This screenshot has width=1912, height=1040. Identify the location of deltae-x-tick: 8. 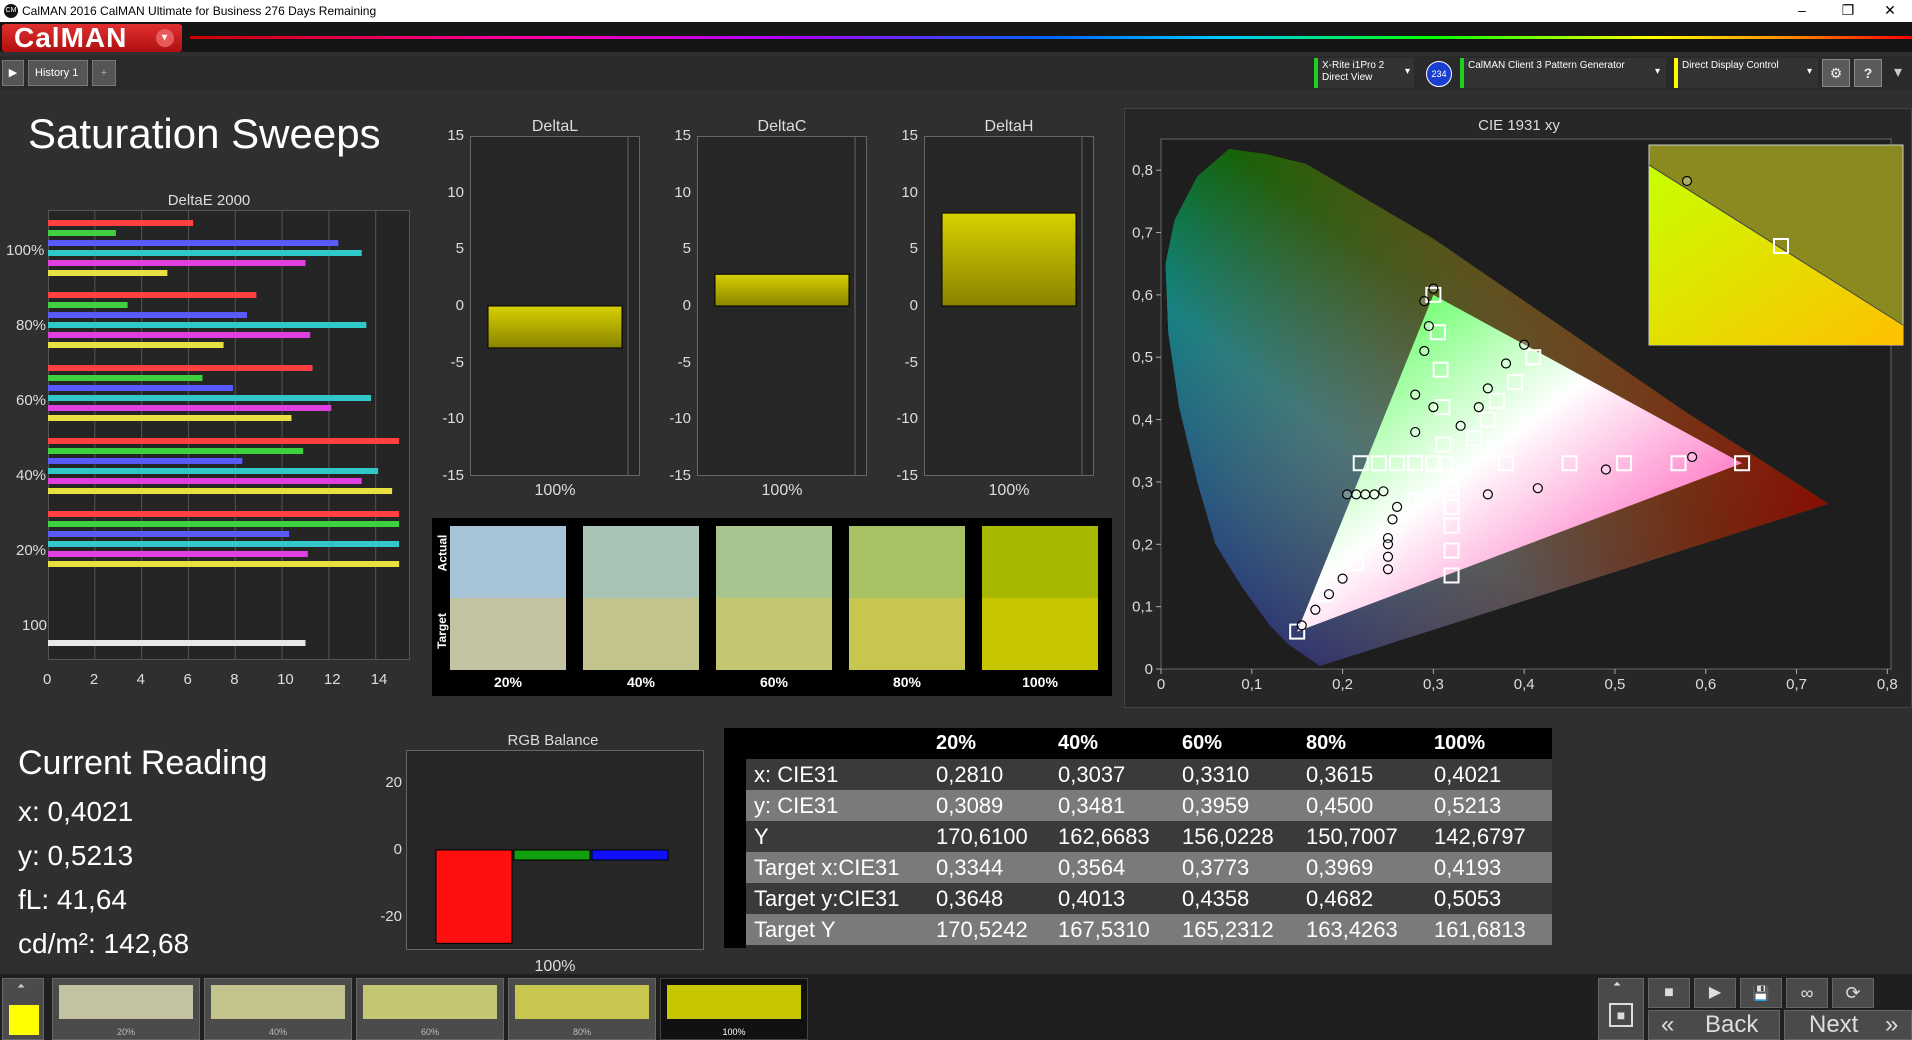
(234, 679).